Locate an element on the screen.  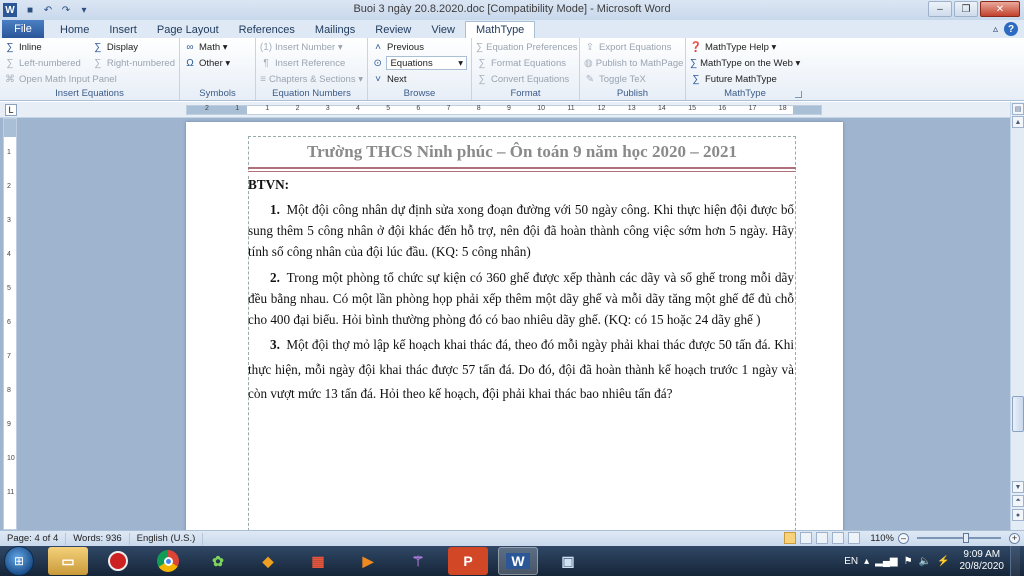
math-symbols-dropdown: ∞ Math ▾ is located at coordinates (217, 47).